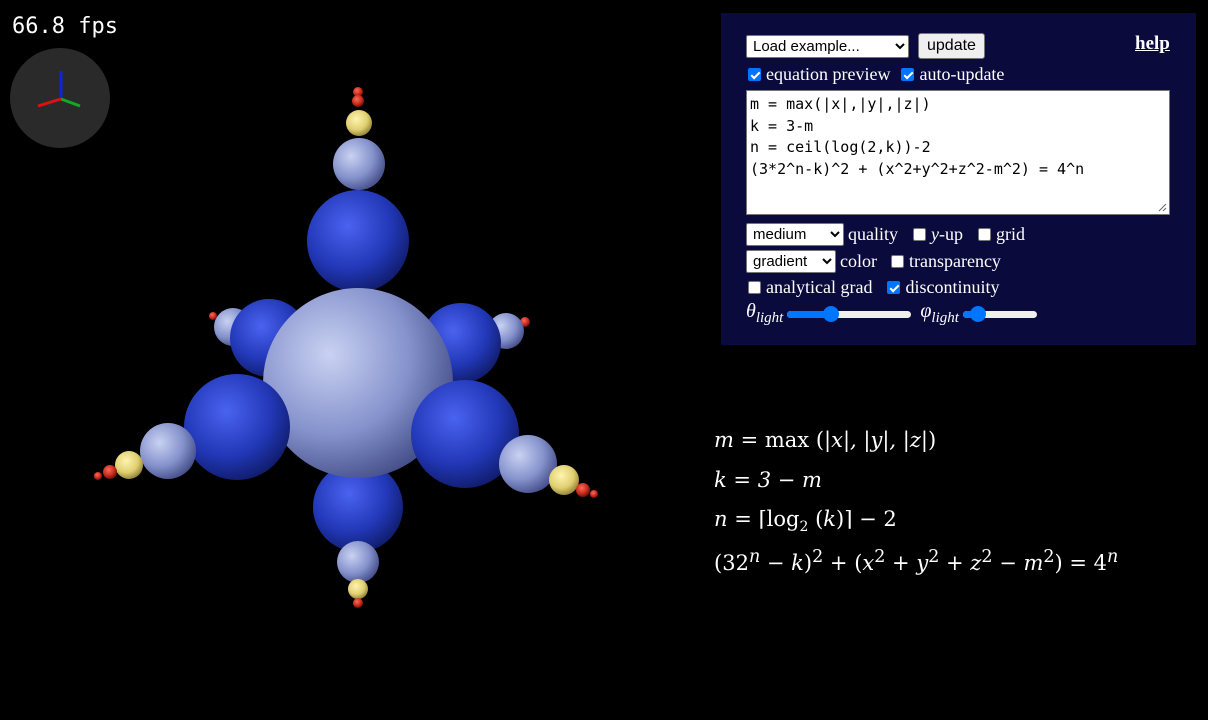 The image size is (1208, 720). Describe the element at coordinates (765, 313) in the screenshot. I see `theta-light-label: θlight` at that location.